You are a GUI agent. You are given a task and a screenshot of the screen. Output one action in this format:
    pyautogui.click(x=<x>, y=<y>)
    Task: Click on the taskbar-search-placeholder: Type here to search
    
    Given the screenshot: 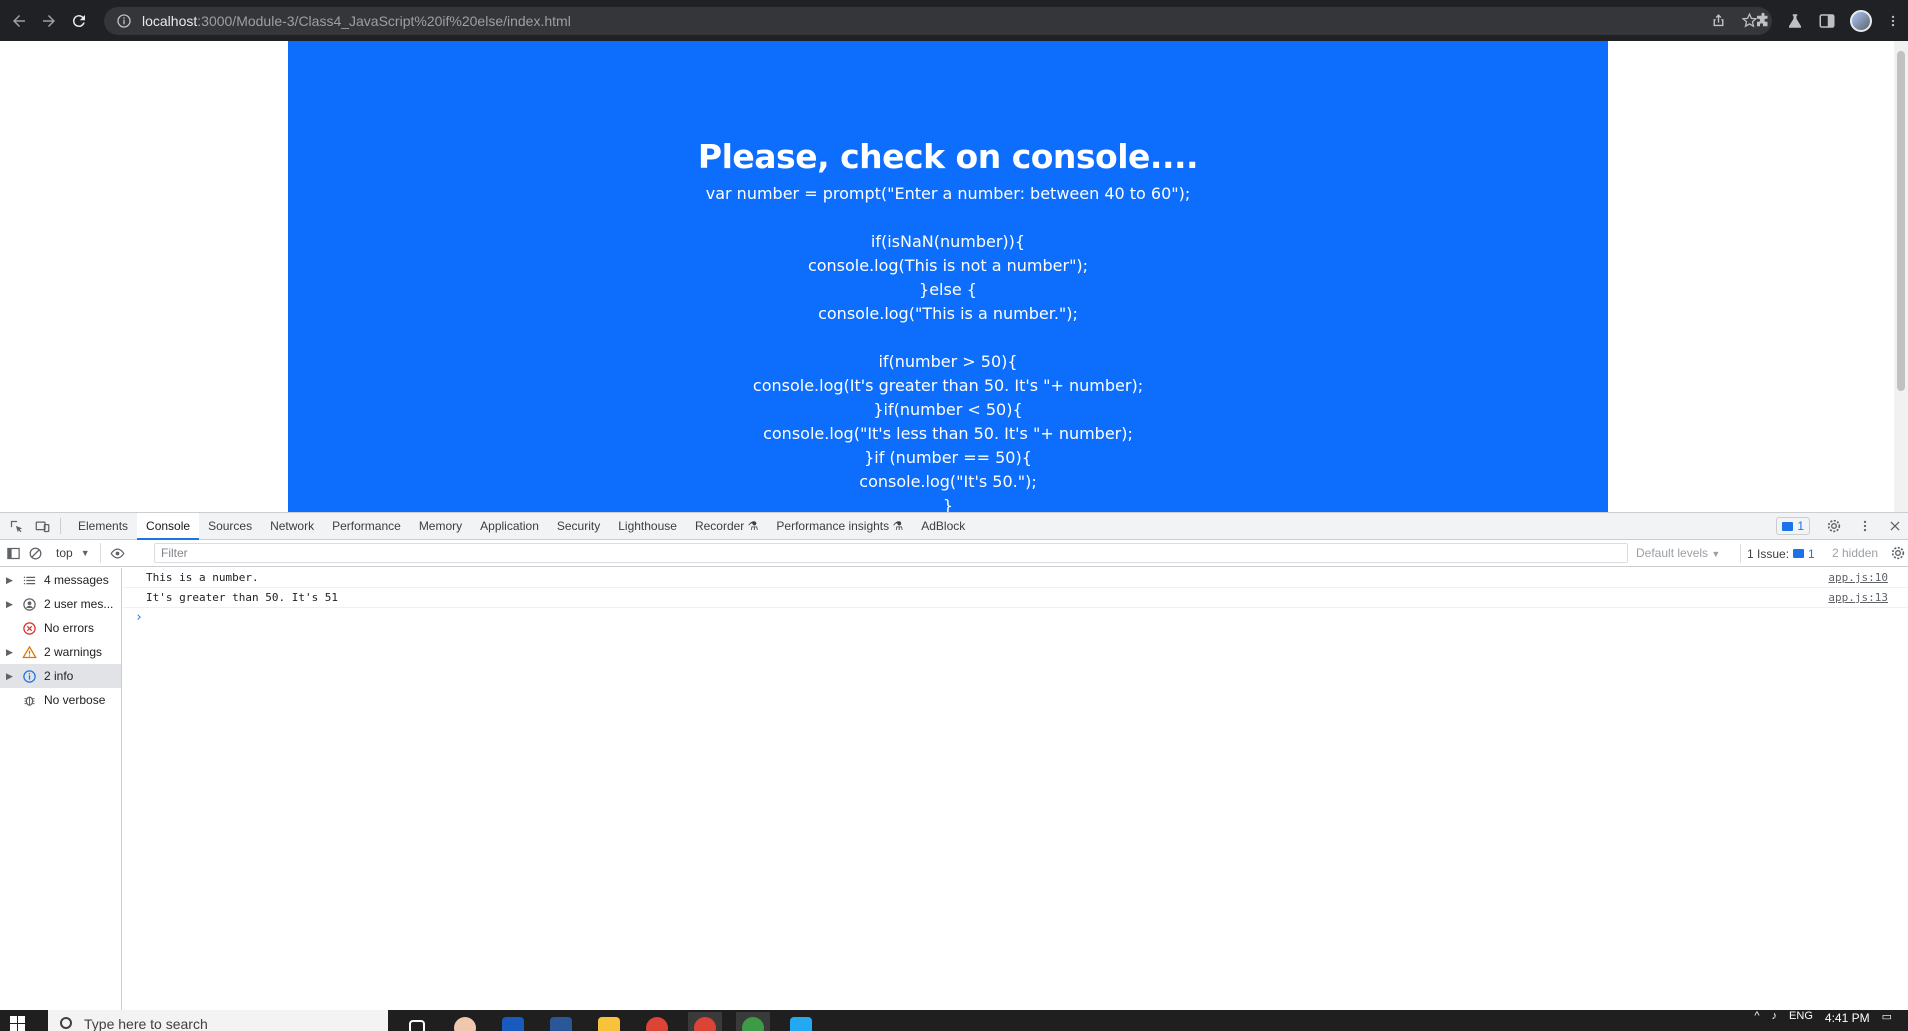 What is the action you would take?
    pyautogui.click(x=146, y=1023)
    